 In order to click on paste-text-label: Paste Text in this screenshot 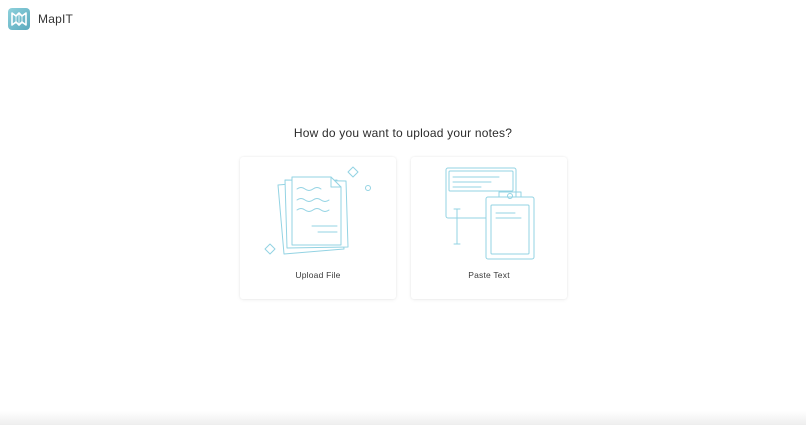, I will do `click(489, 275)`.